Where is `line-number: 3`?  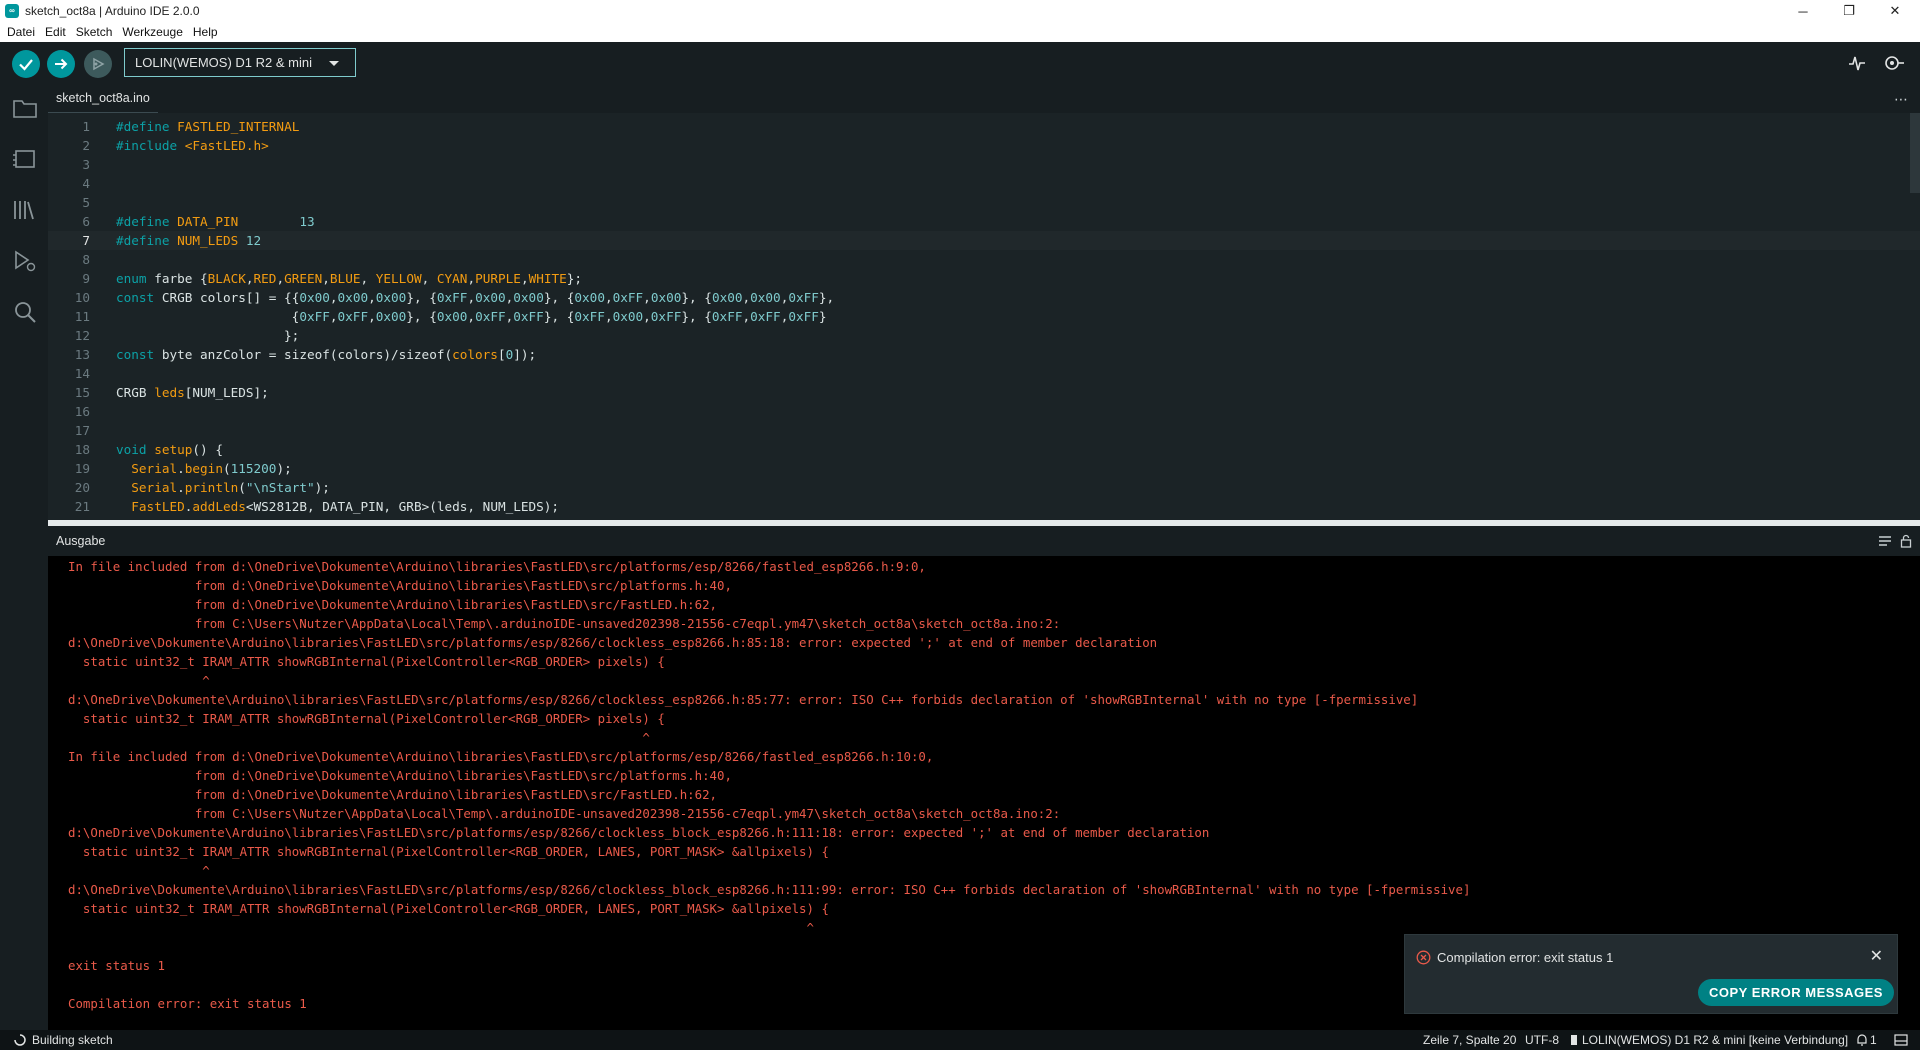 line-number: 3 is located at coordinates (86, 164).